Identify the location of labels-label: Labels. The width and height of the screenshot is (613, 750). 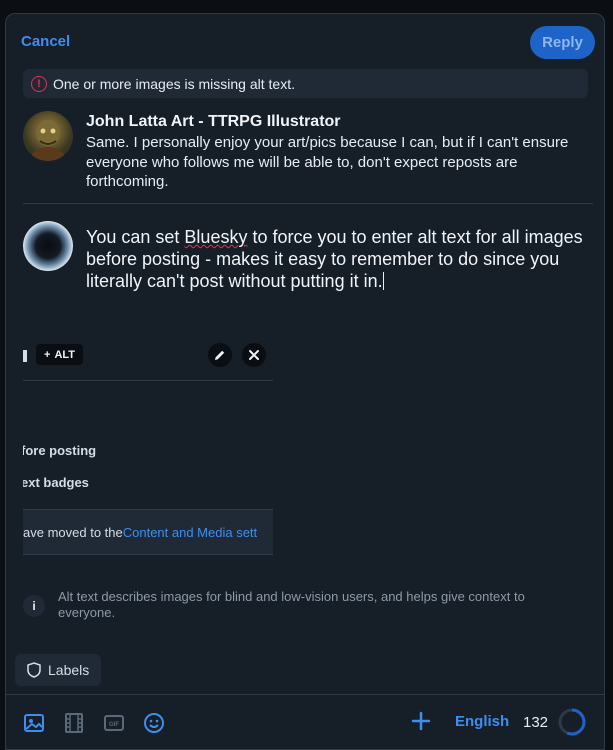
(69, 670).